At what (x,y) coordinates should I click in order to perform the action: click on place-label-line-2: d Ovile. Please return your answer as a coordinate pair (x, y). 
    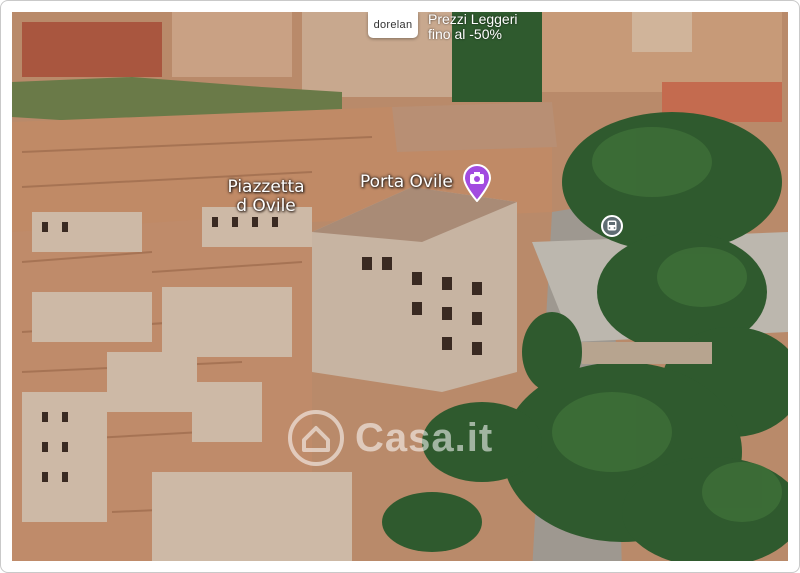
    Looking at the image, I should click on (266, 206).